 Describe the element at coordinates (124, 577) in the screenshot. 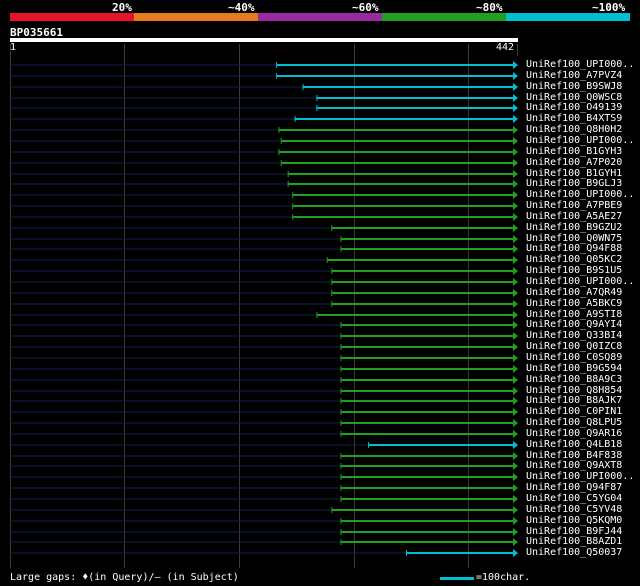

I see `gaps-legend: Large gaps: ♦(in Query)/– (in Subject)` at that location.